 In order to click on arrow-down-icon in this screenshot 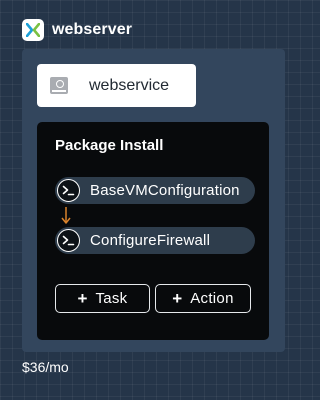, I will do `click(66, 215)`.